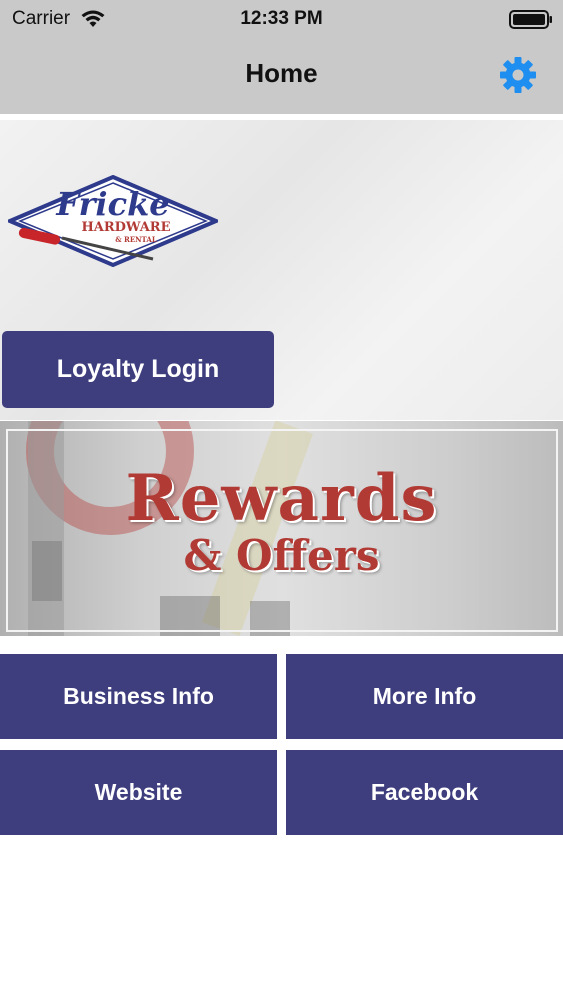 The width and height of the screenshot is (563, 1000). What do you see at coordinates (518, 75) in the screenshot?
I see `gear-icon` at bounding box center [518, 75].